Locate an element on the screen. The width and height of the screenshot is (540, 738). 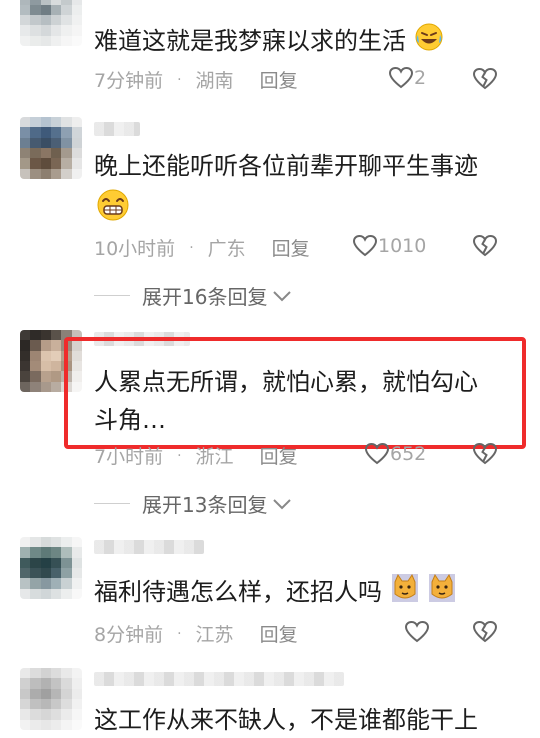
like-button: 1010 is located at coordinates (389, 246).